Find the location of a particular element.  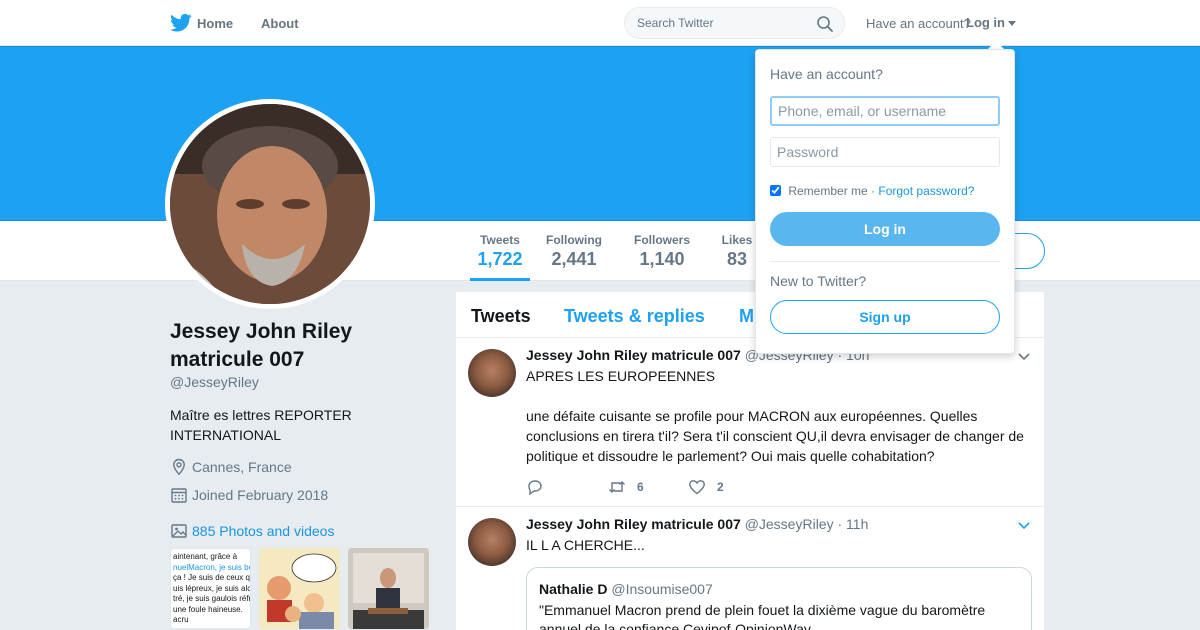

search-icon is located at coordinates (825, 24).